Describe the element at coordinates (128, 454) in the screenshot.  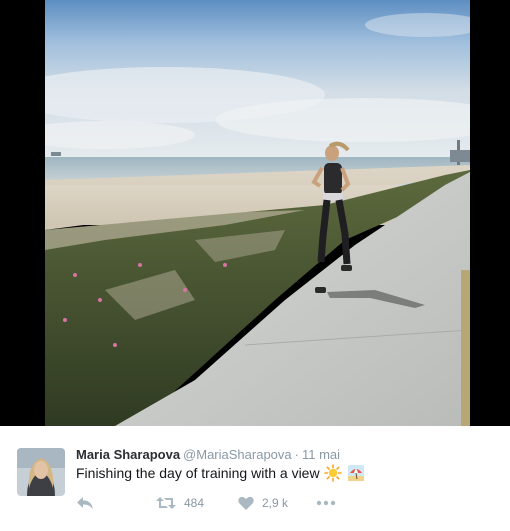
I see `user-fullname: Maria Sharapova` at that location.